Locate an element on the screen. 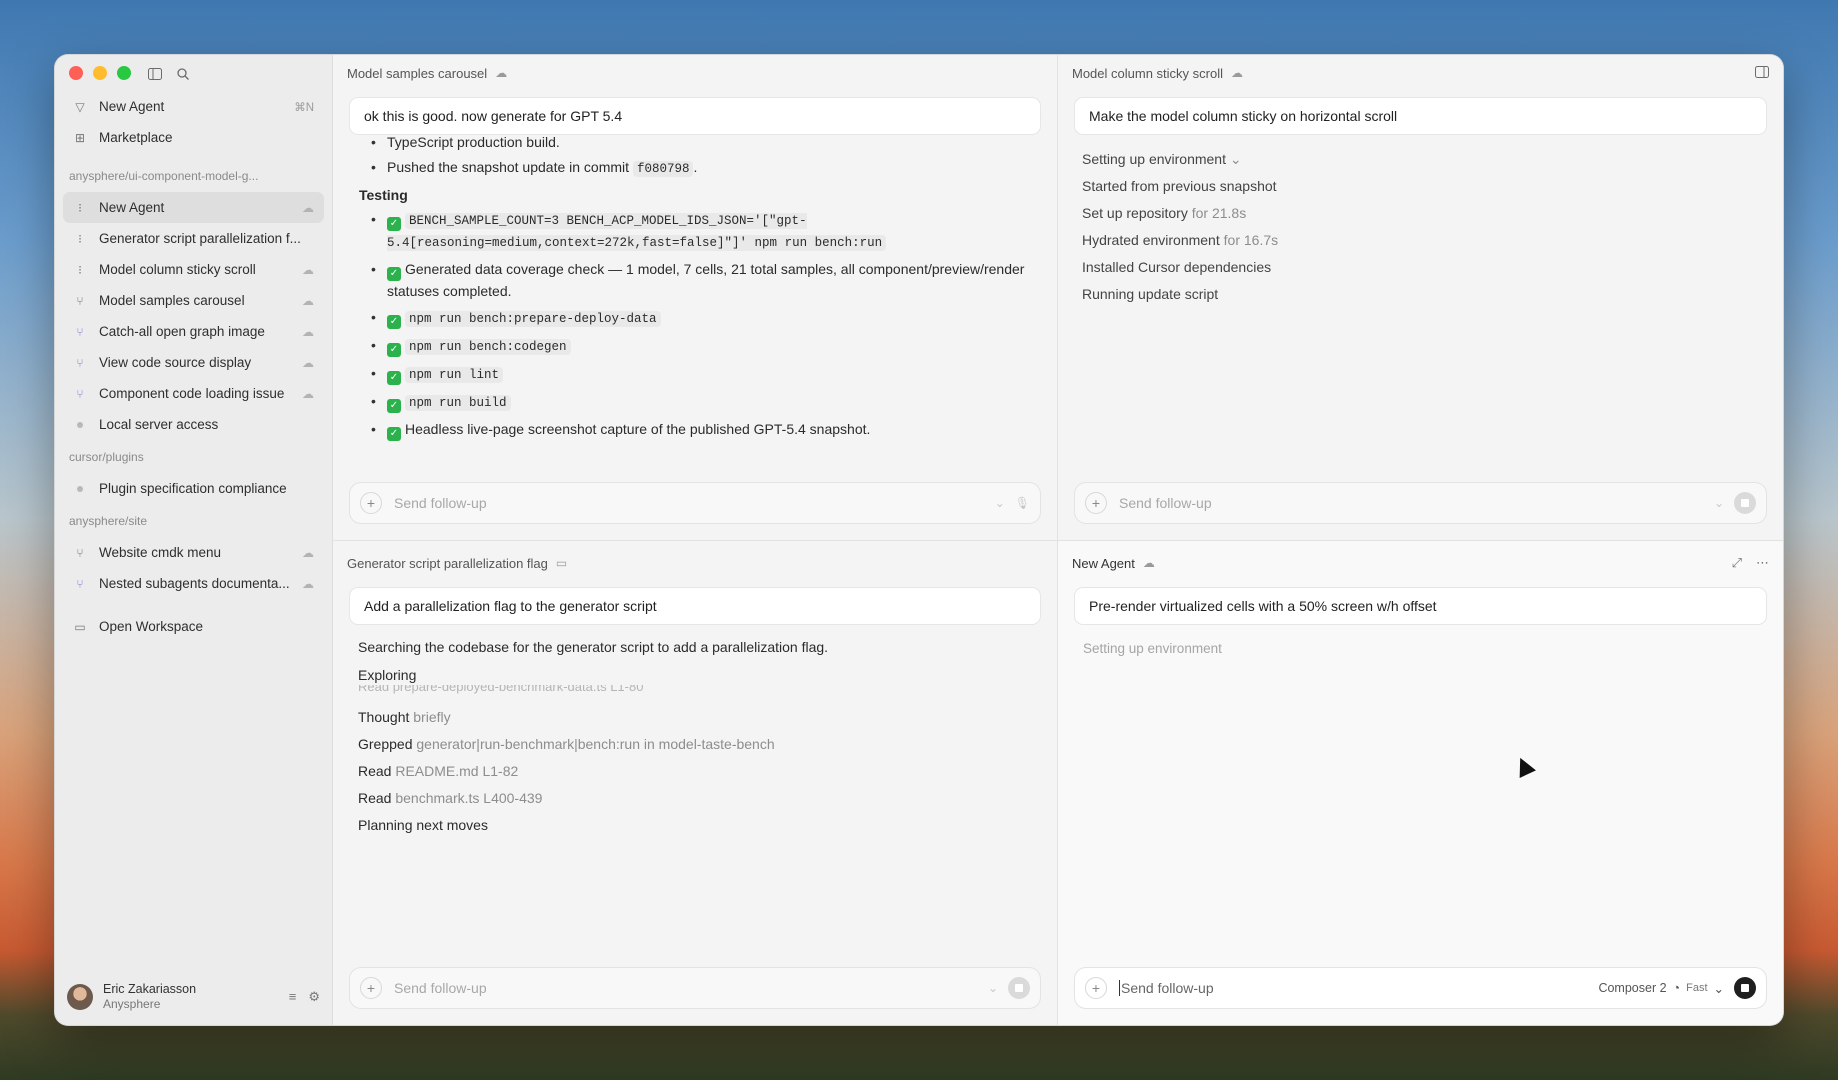 This screenshot has height=1080, width=1838. sidebar-item-website-cmdk: ⑂ Website cmdk menu ☁ is located at coordinates (193, 552).